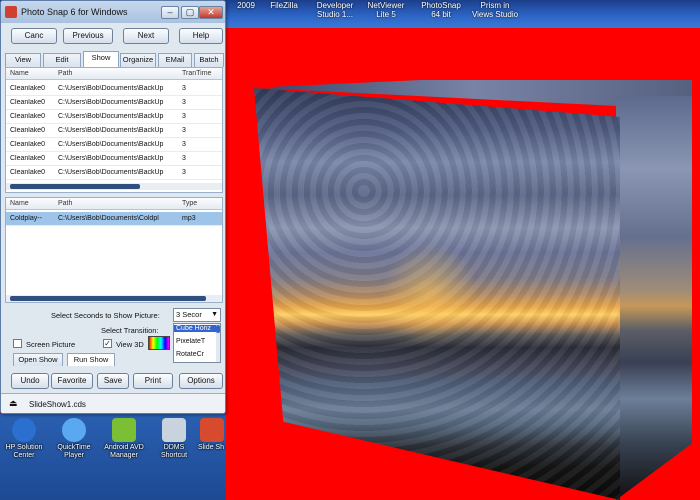 The height and width of the screenshot is (500, 700). What do you see at coordinates (34, 36) in the screenshot?
I see `cancel-button: Canc` at bounding box center [34, 36].